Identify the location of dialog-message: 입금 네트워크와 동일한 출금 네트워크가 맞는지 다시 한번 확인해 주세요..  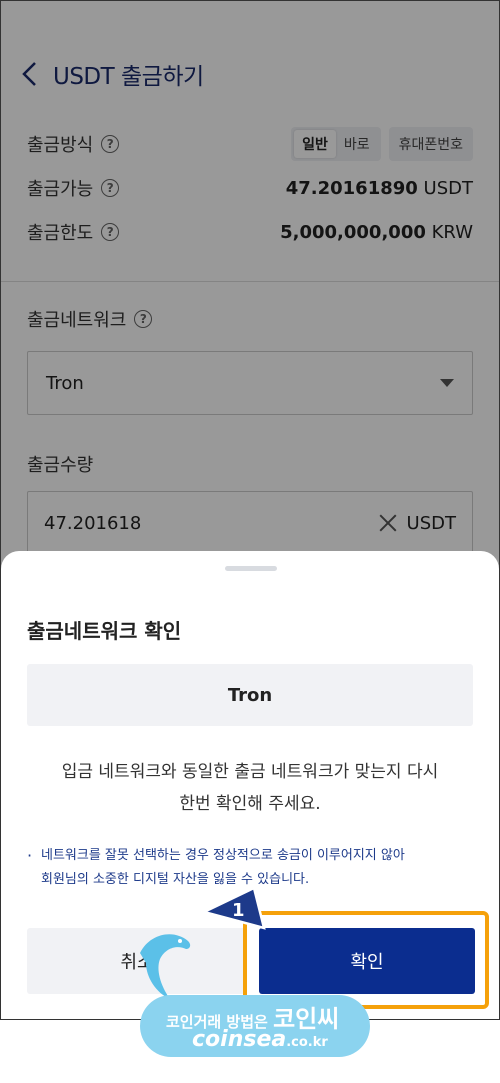
(250, 788).